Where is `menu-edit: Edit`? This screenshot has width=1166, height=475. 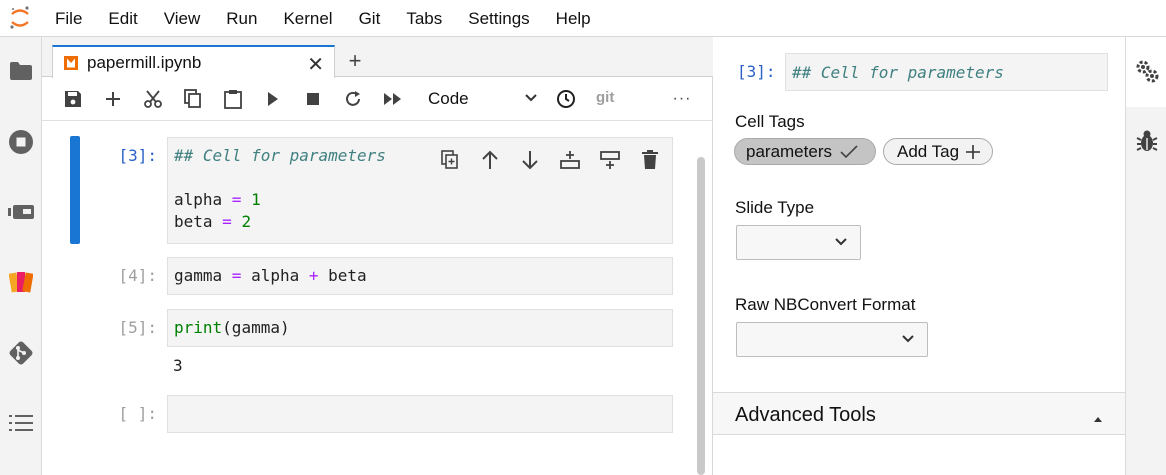 menu-edit: Edit is located at coordinates (122, 18).